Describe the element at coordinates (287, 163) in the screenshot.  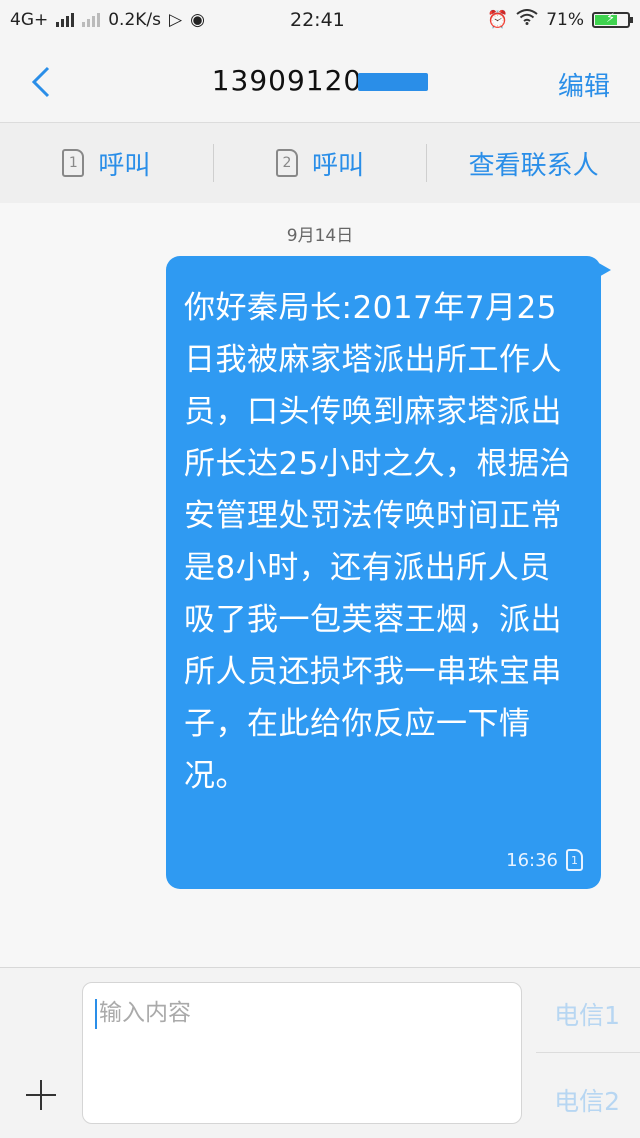
I see `sim-card-icon: 2` at that location.